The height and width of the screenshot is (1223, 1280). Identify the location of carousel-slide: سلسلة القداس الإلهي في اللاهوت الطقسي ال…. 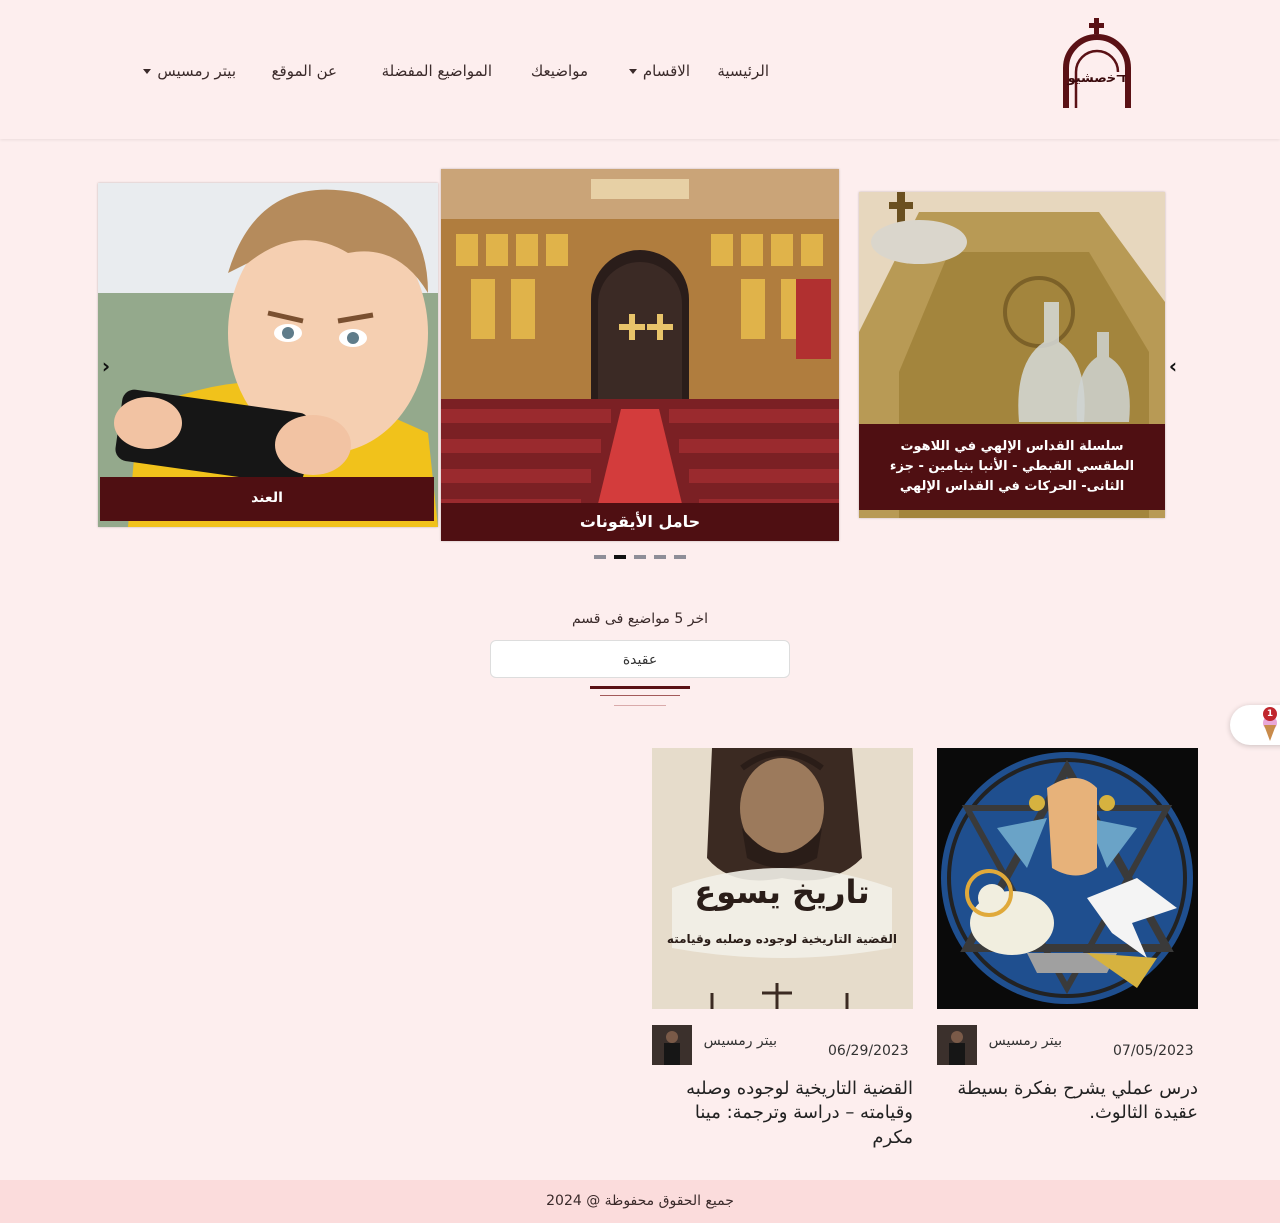
(1012, 355).